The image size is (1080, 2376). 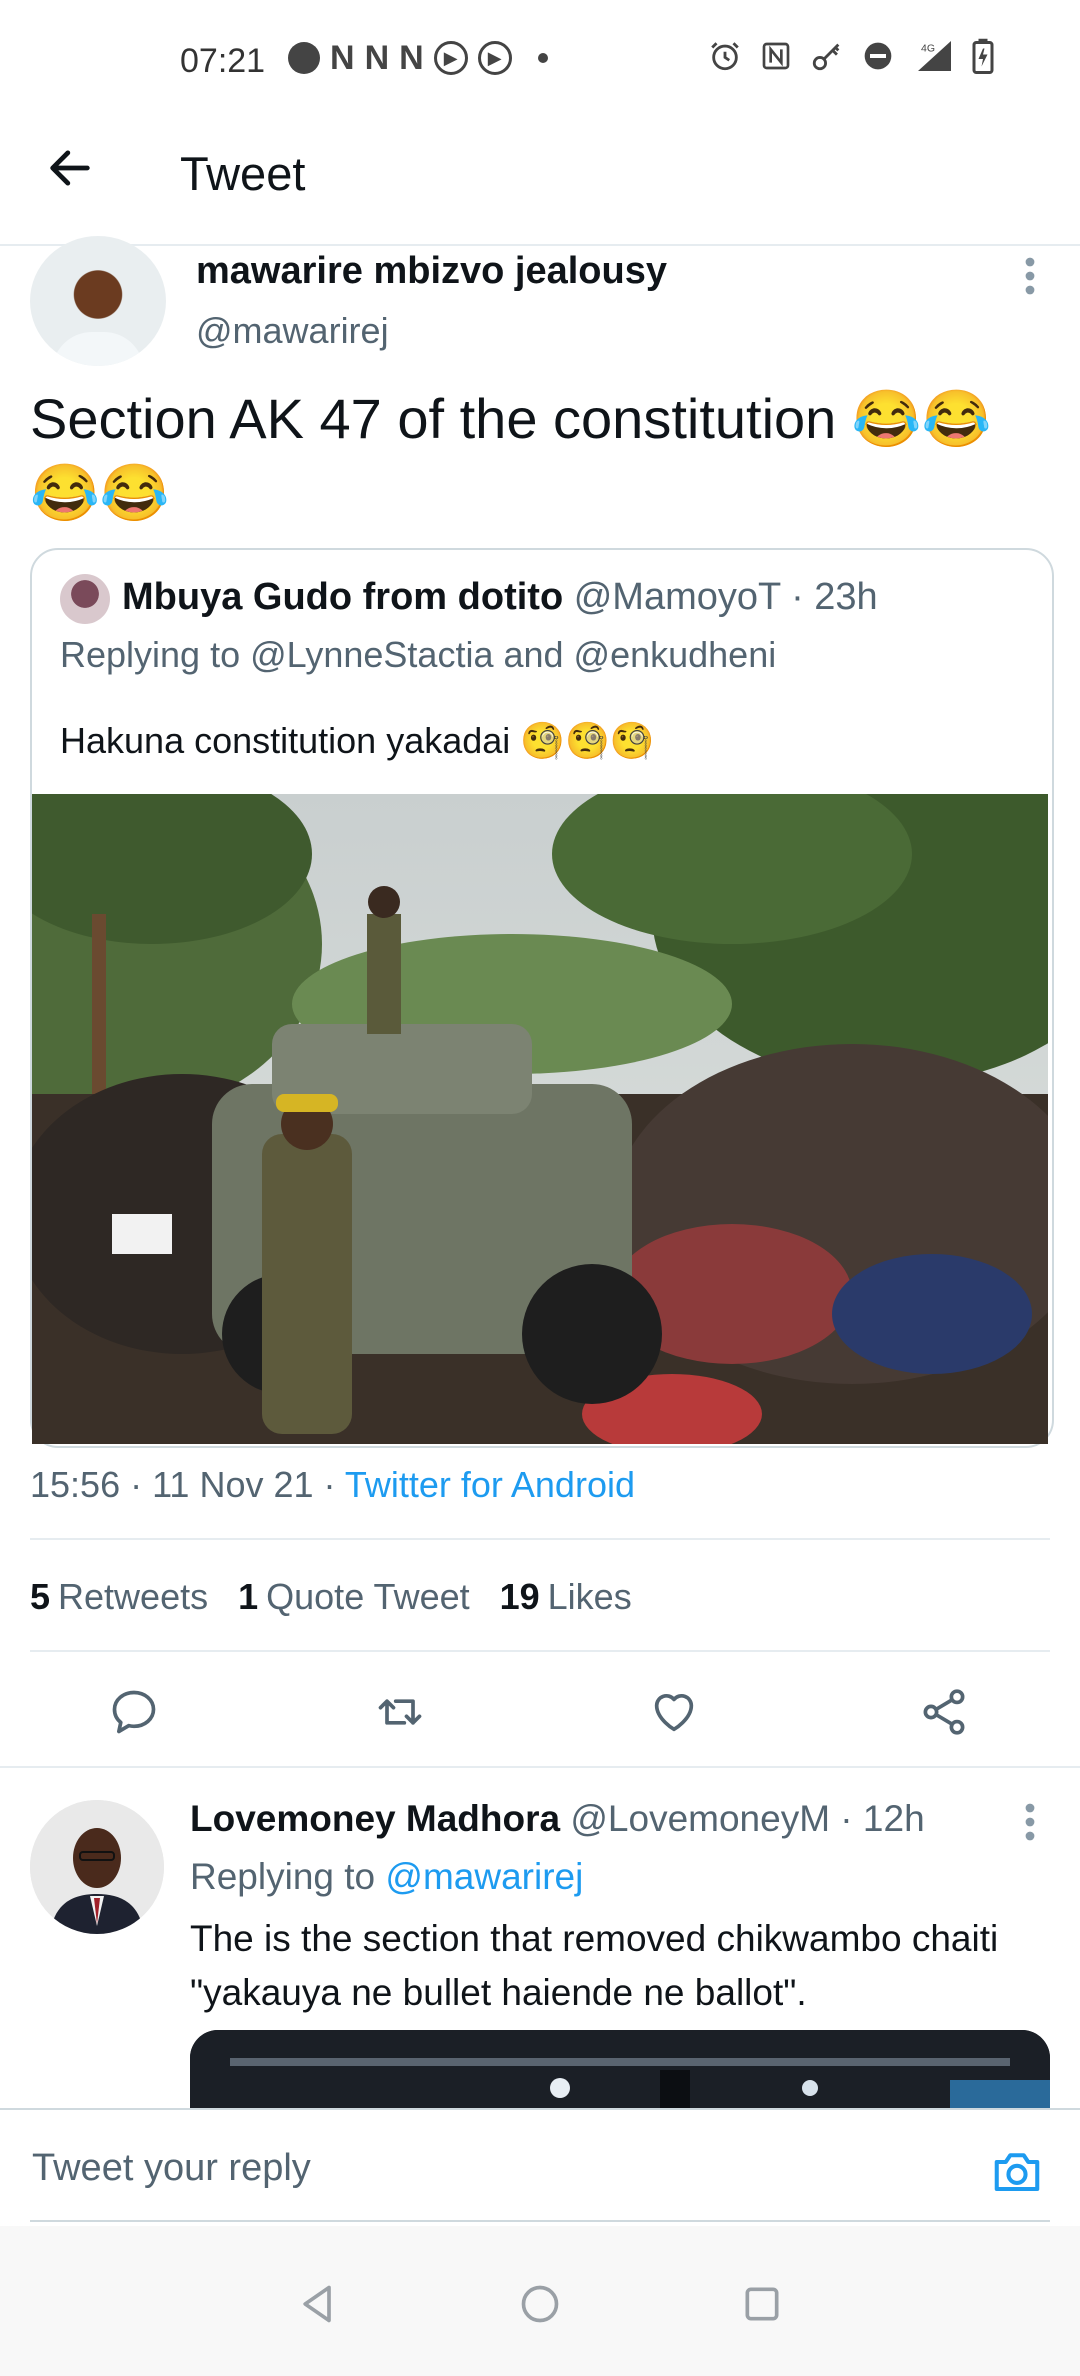 I want to click on alarm-icon, so click(x=725, y=56).